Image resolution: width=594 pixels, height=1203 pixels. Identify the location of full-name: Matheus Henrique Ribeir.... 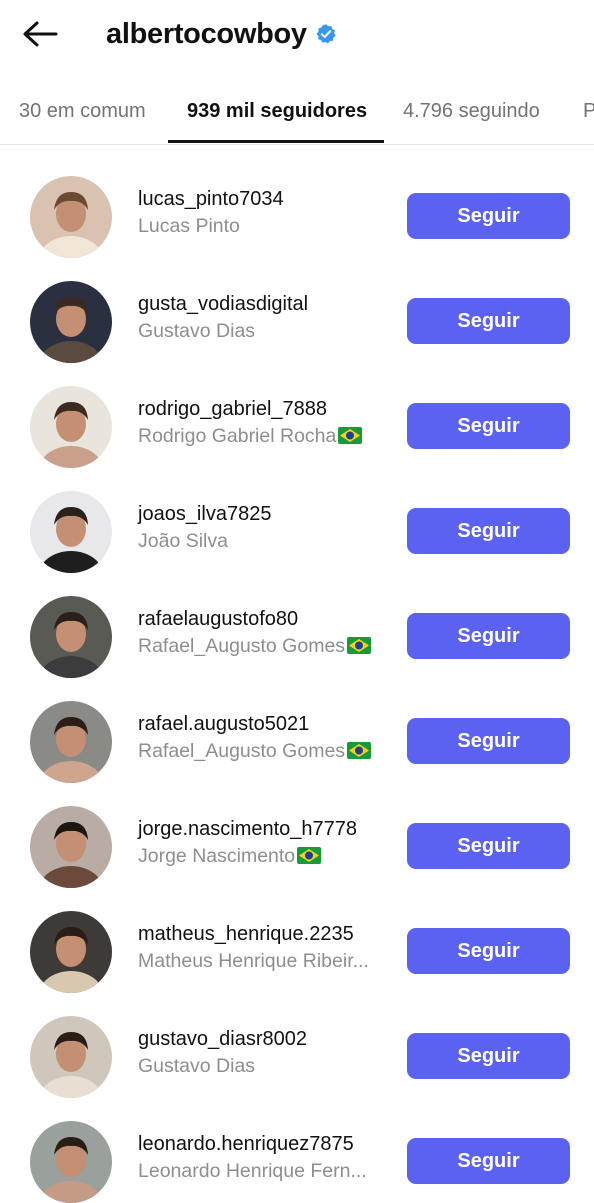
(253, 961).